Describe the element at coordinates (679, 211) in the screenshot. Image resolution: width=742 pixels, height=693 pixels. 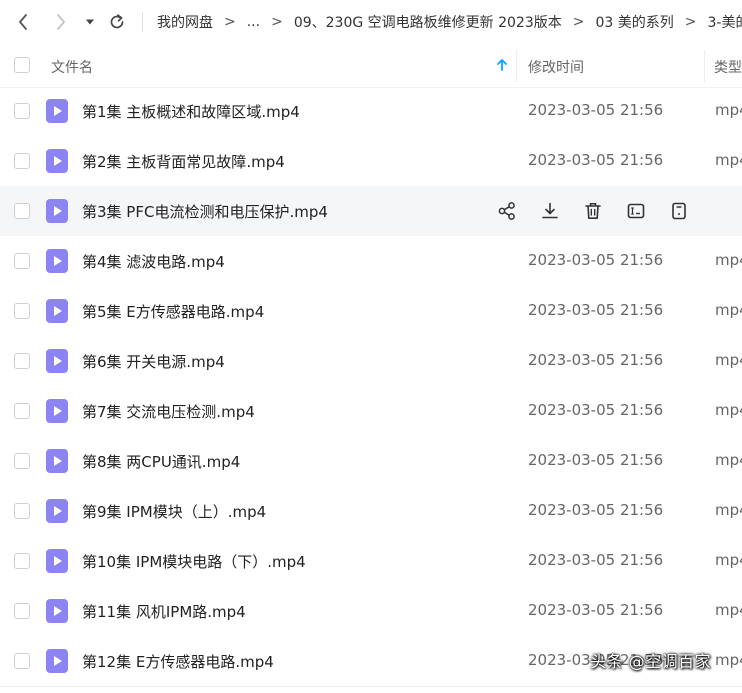
I see `more-icon` at that location.